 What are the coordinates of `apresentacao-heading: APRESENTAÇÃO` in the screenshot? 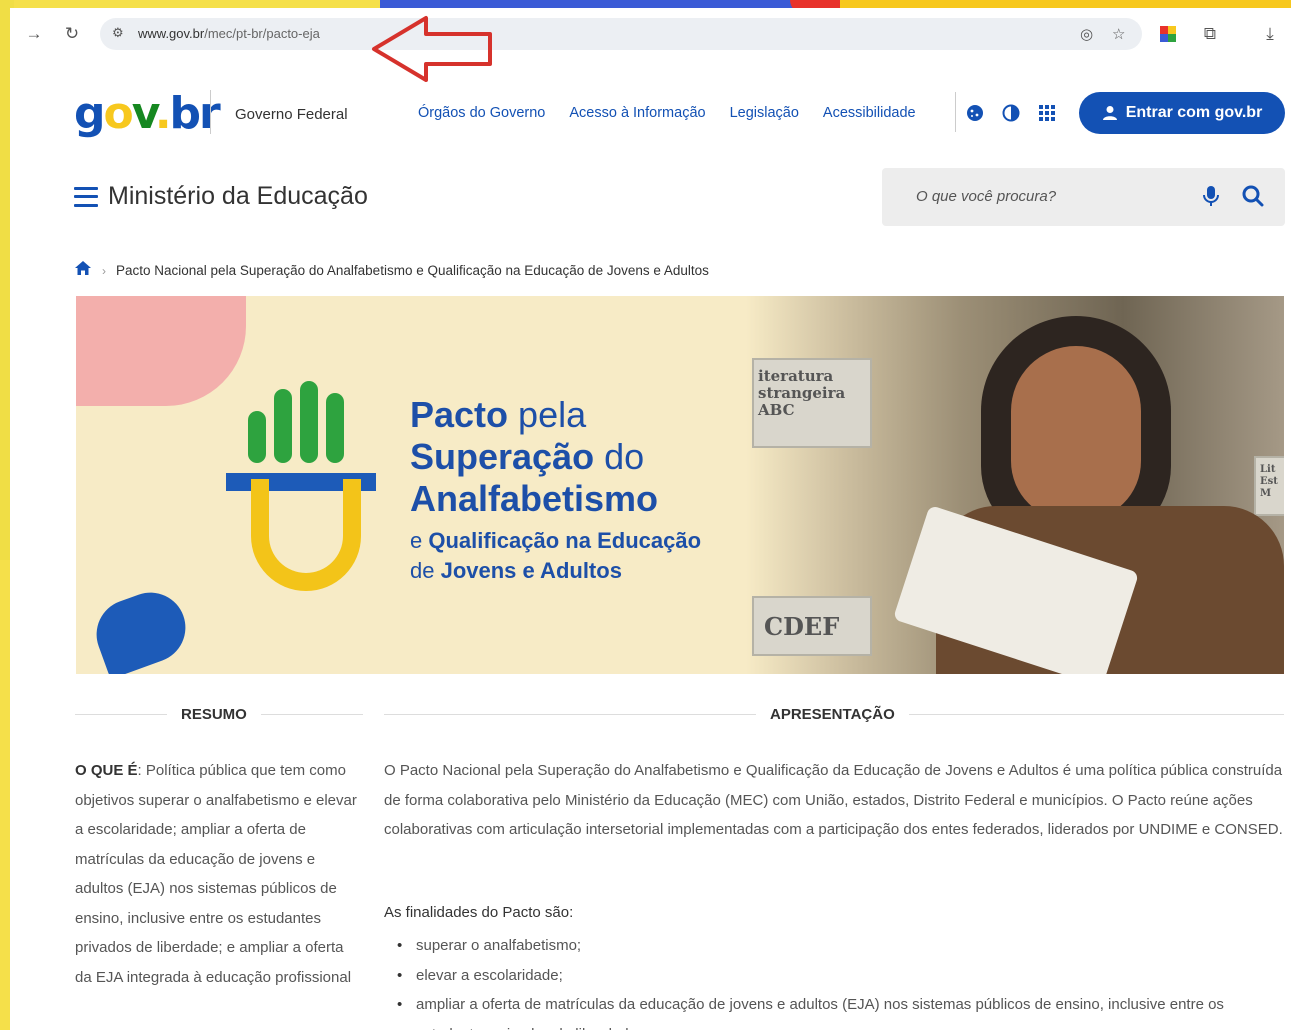 It's located at (834, 714).